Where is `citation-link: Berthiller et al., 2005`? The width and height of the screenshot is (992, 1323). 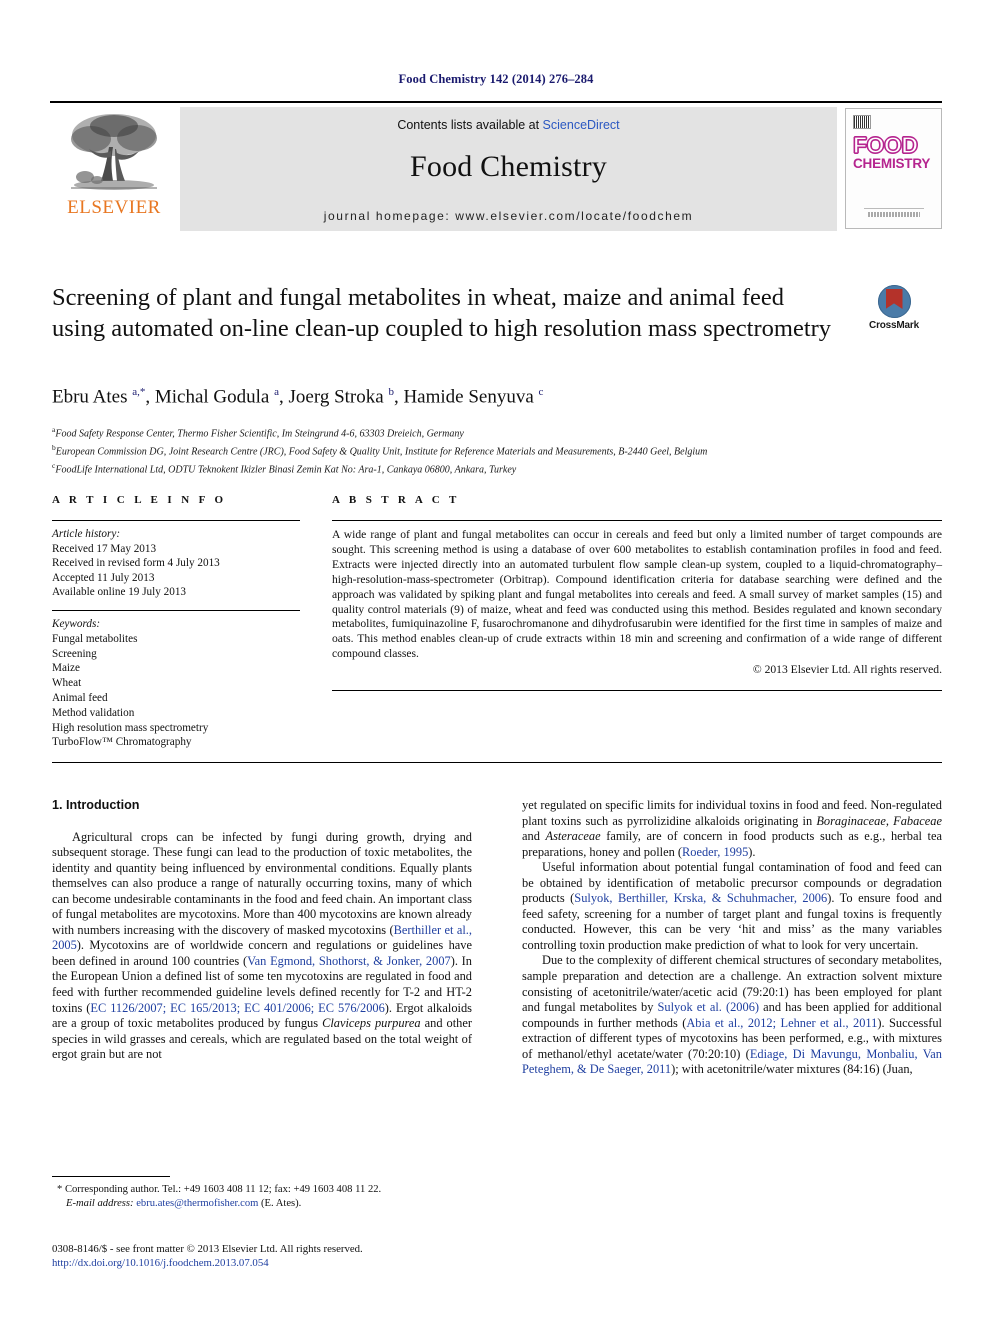
citation-link: Berthiller et al., 2005 is located at coordinates (262, 938).